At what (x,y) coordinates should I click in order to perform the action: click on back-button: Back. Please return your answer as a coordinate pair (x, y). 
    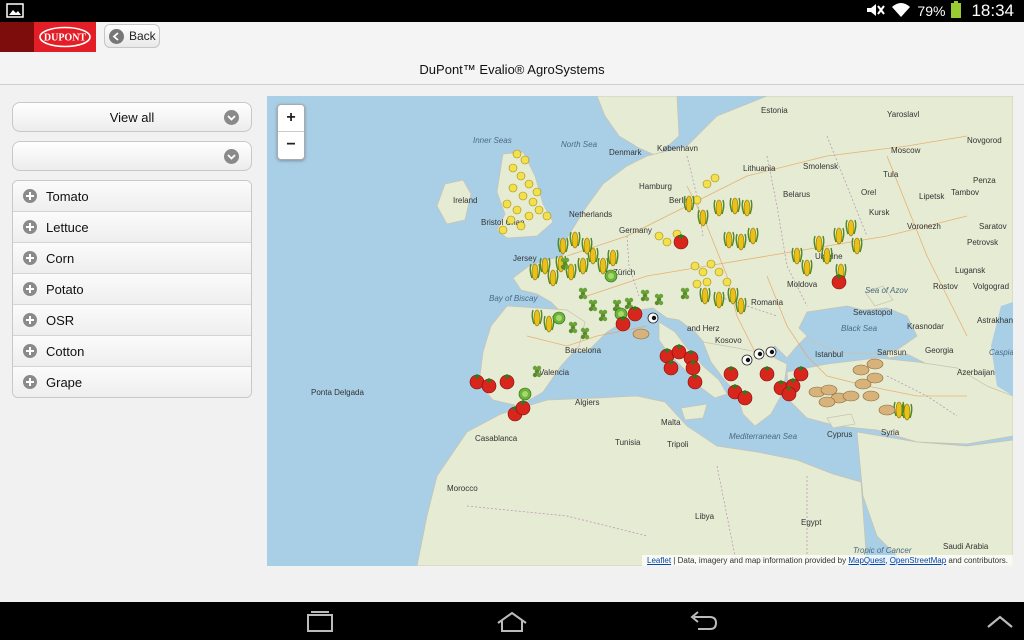
    Looking at the image, I should click on (132, 36).